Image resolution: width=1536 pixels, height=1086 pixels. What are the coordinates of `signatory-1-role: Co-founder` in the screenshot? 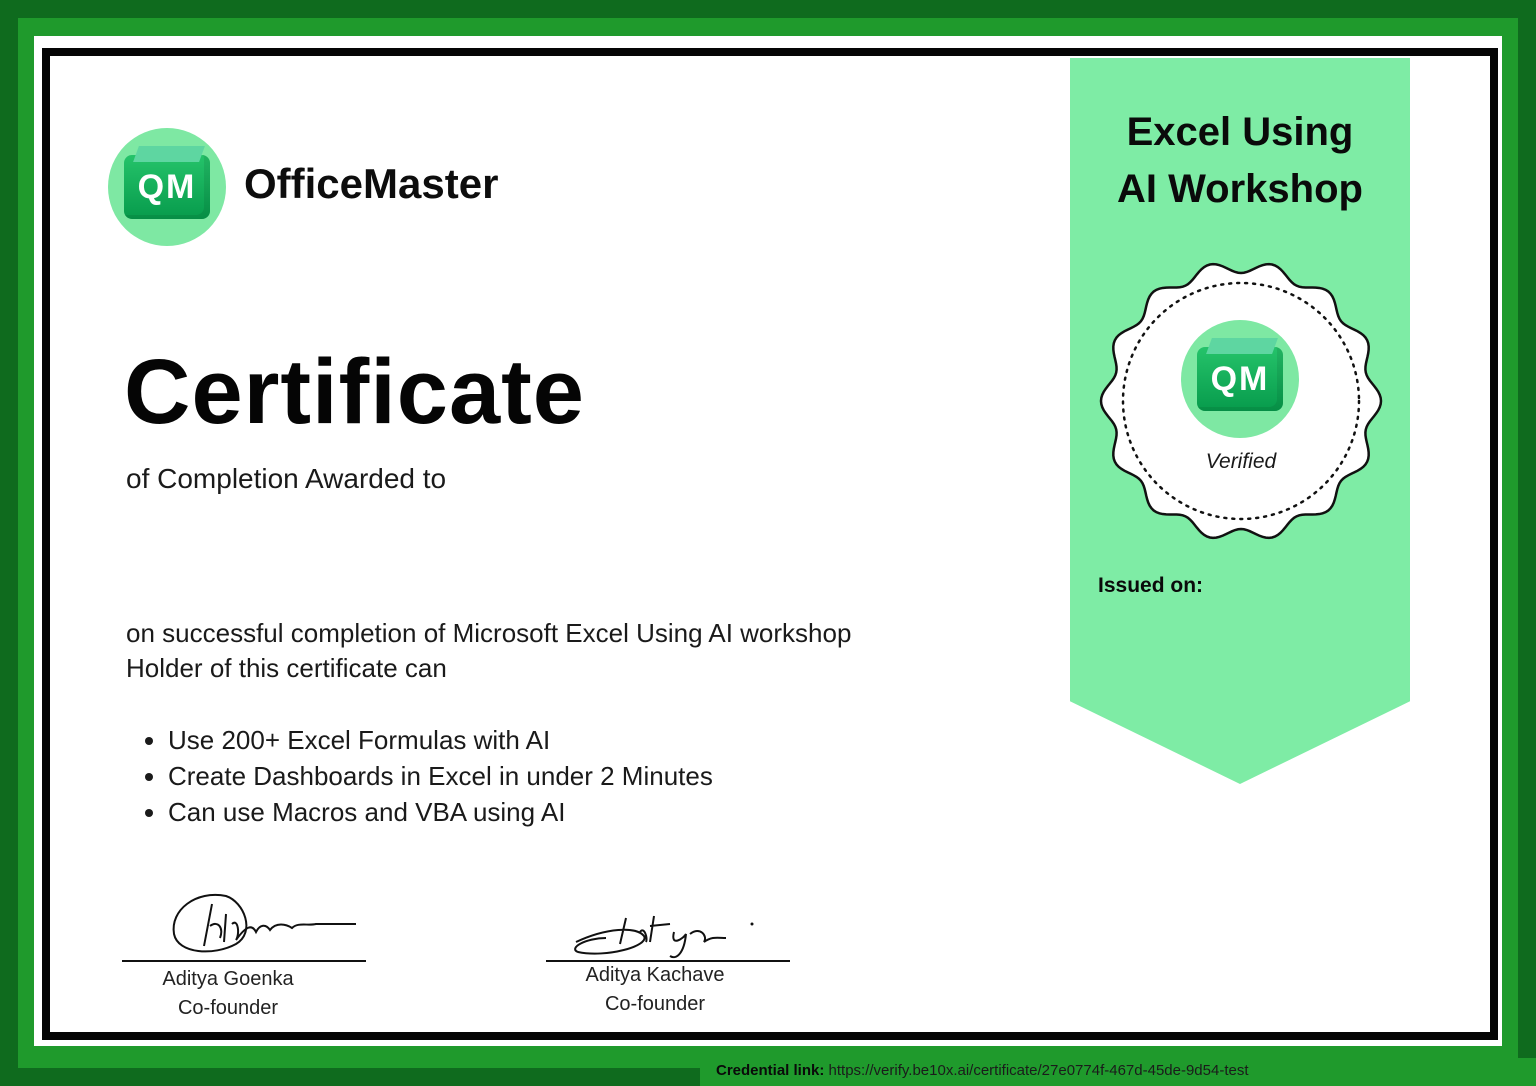 It's located at (228, 1008).